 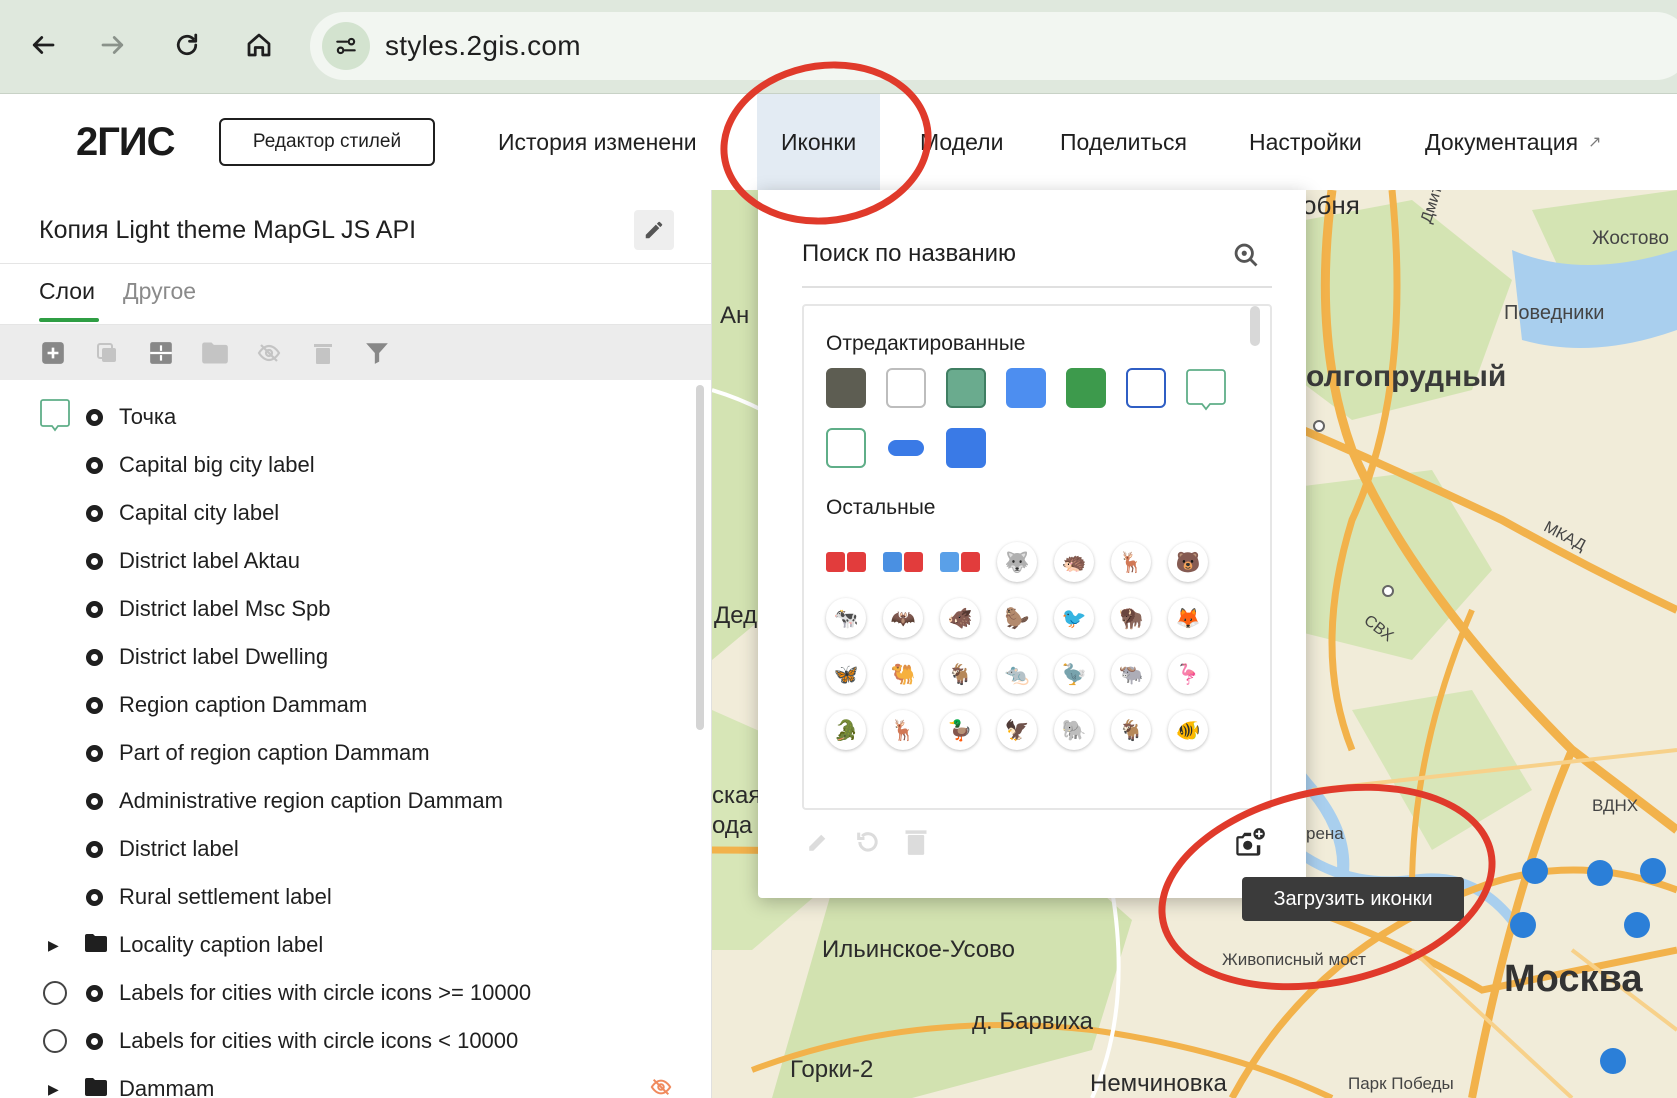 What do you see at coordinates (350, 609) in the screenshot?
I see `layer-row: District label Msc Spb` at bounding box center [350, 609].